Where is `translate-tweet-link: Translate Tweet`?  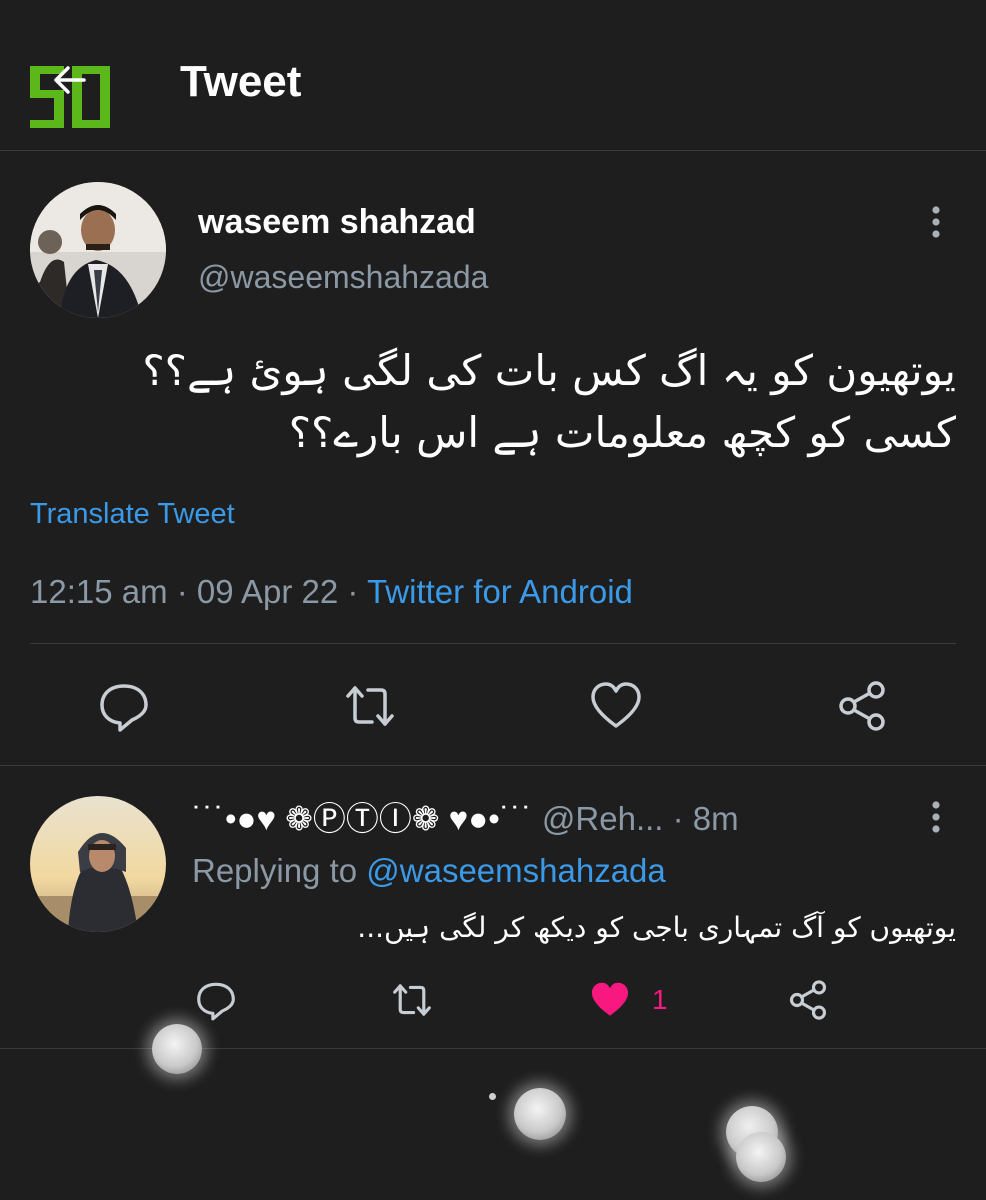
translate-tweet-link: Translate Tweet is located at coordinates (132, 514).